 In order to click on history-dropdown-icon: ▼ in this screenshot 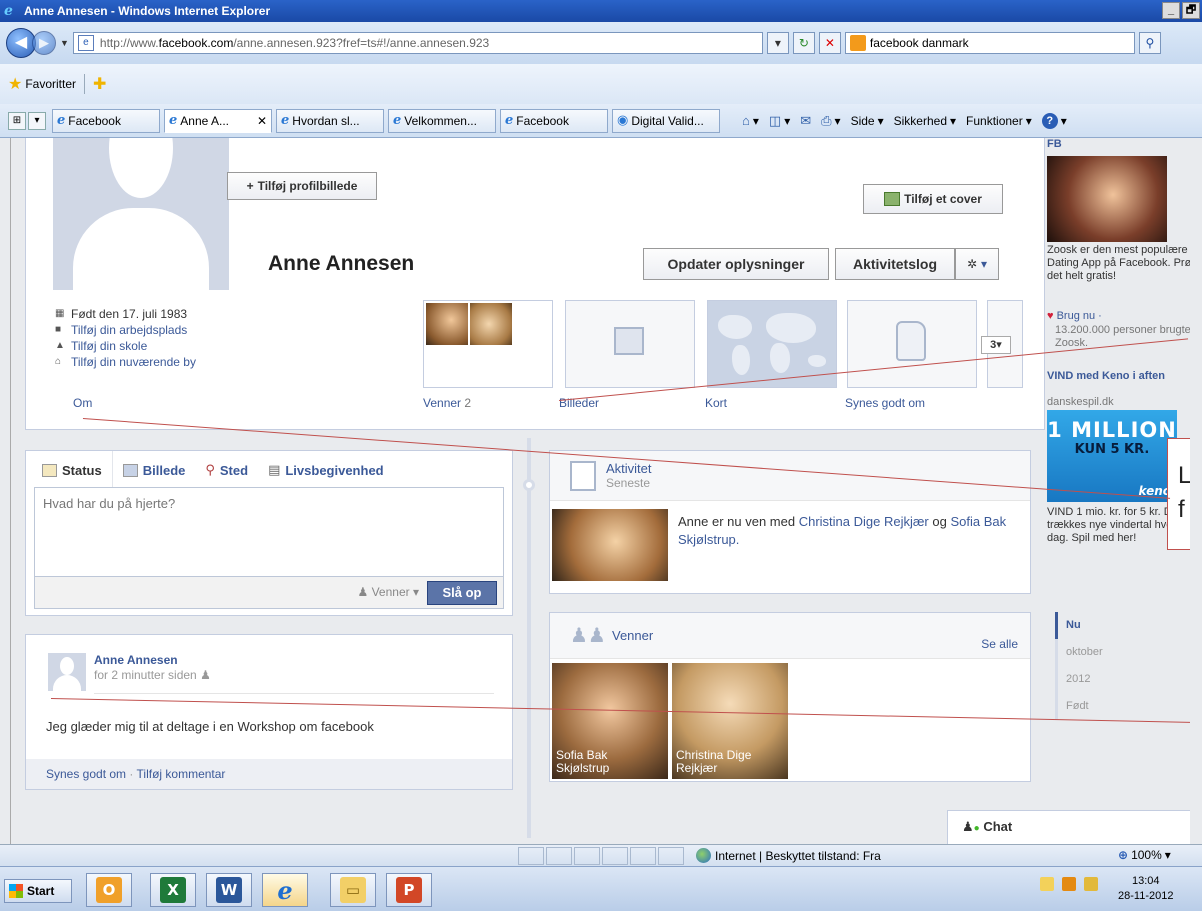, I will do `click(64, 43)`.